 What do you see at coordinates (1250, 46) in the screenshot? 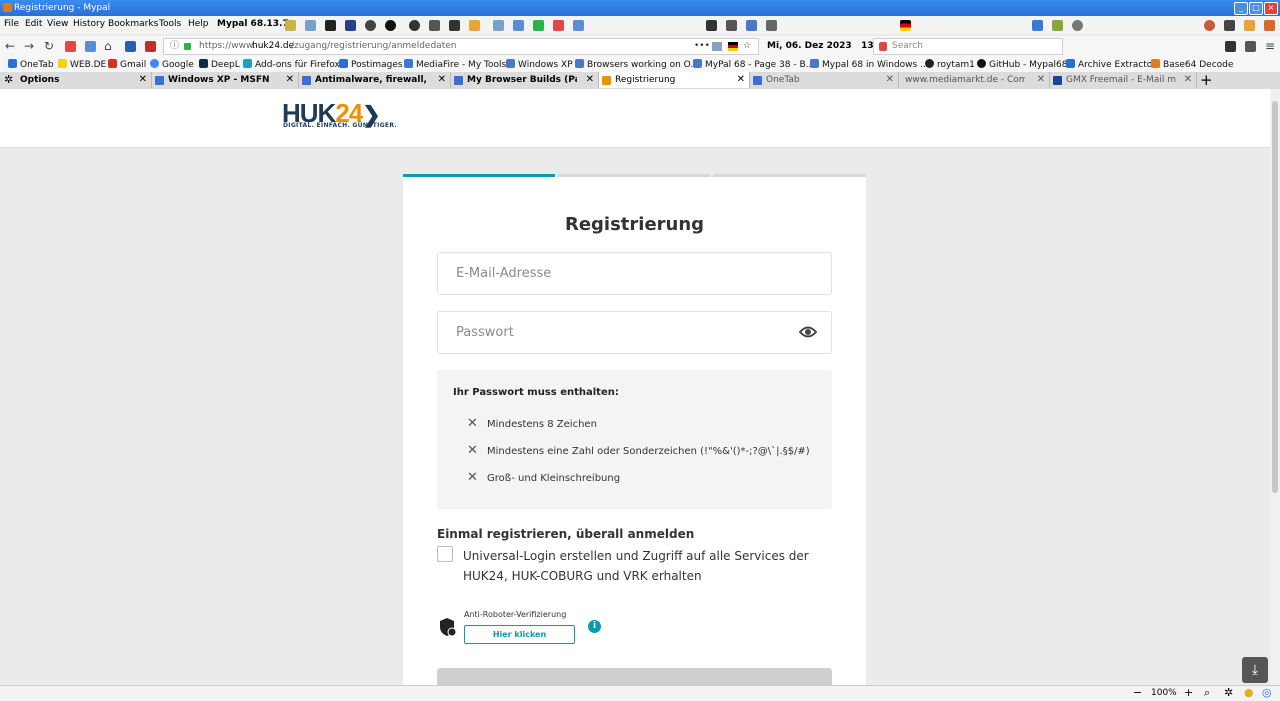
I see `library-icon` at bounding box center [1250, 46].